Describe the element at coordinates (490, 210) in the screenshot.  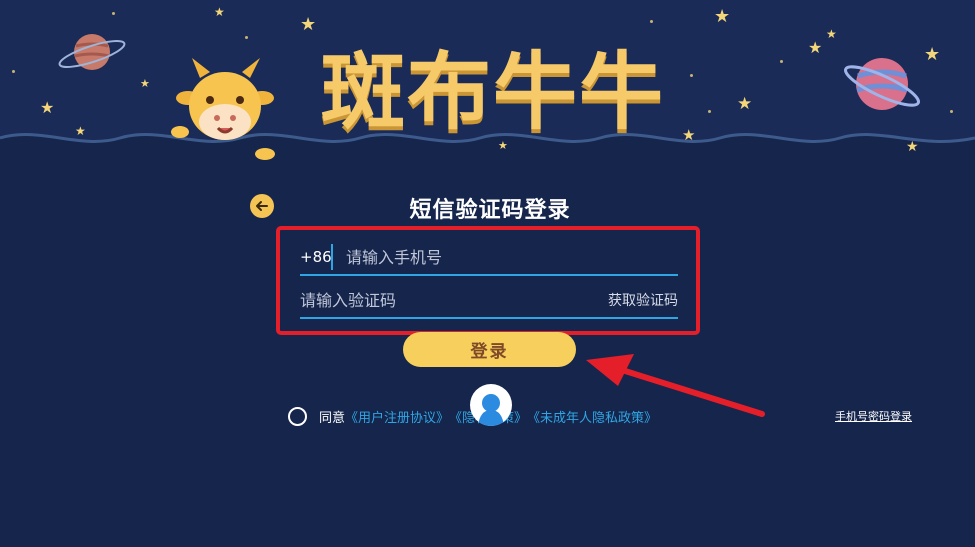
I see `login-title: 短信验证码登录` at that location.